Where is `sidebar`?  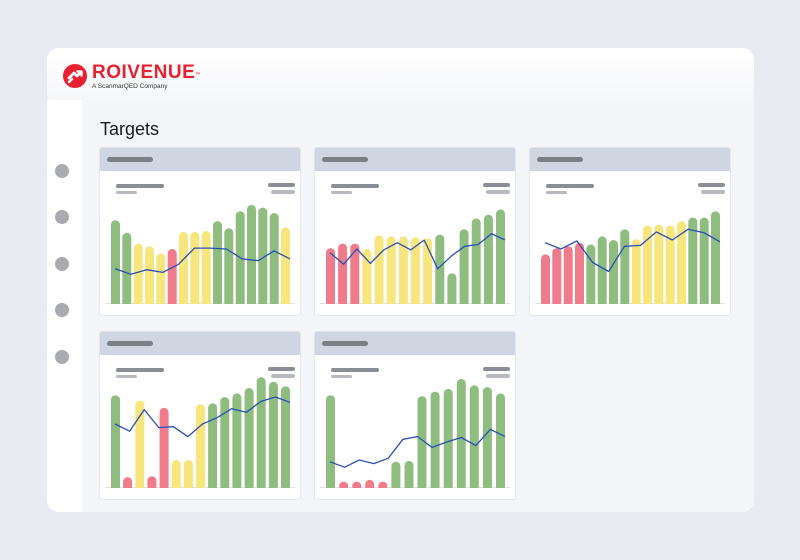
sidebar is located at coordinates (64, 306).